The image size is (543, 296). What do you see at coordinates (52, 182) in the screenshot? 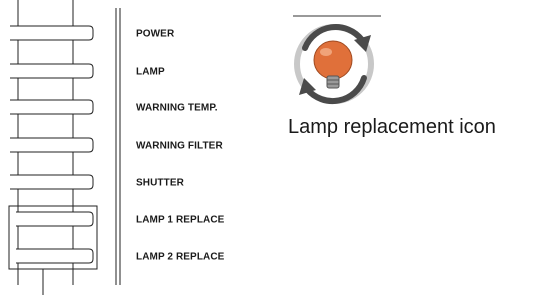
I see `indicator-shutter-shape` at bounding box center [52, 182].